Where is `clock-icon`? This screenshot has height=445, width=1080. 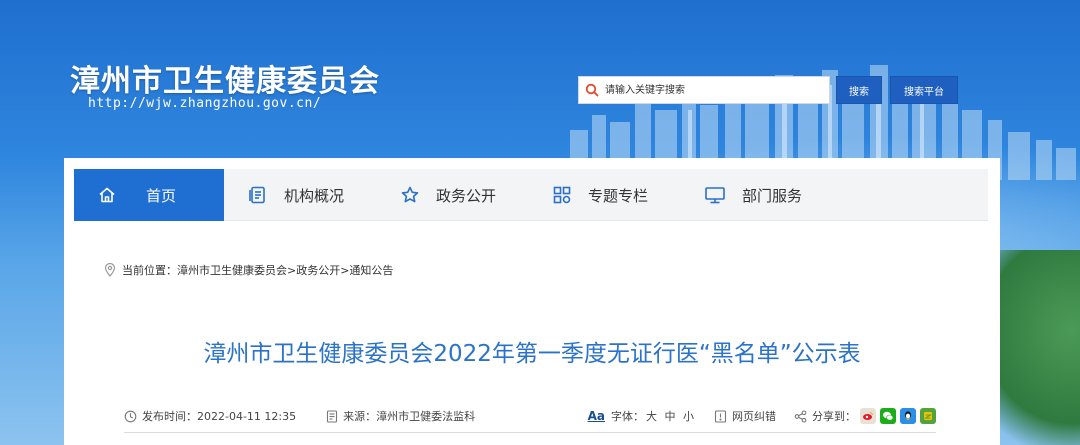
clock-icon is located at coordinates (130, 416).